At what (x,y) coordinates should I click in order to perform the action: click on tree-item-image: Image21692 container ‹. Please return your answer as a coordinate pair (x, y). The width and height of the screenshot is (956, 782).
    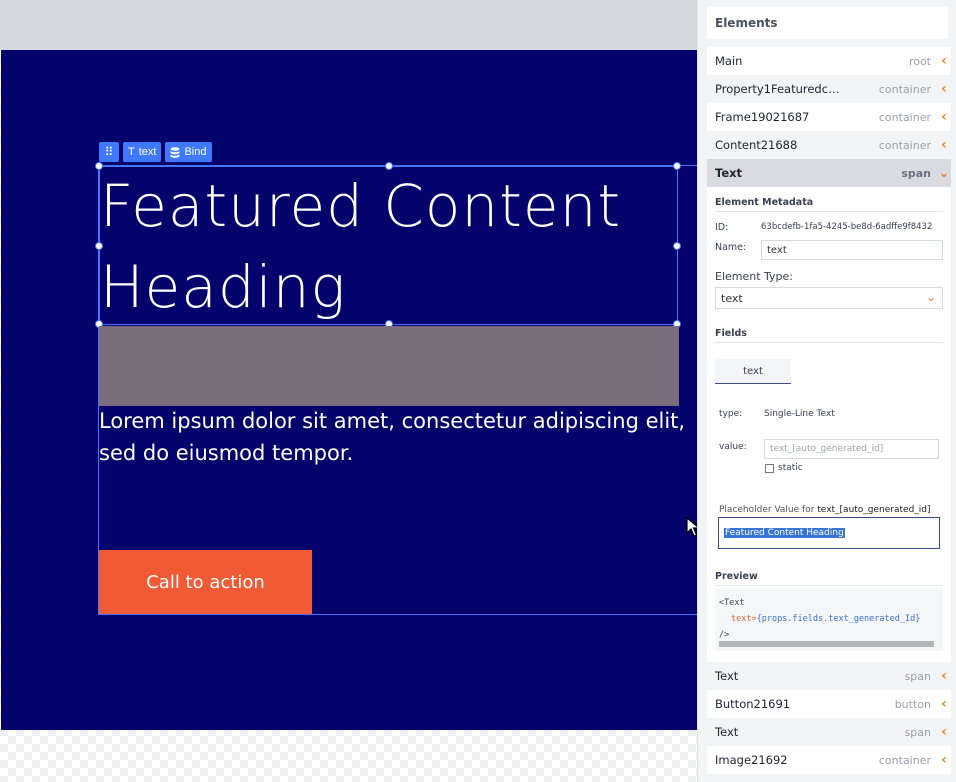
    Looking at the image, I should click on (829, 760).